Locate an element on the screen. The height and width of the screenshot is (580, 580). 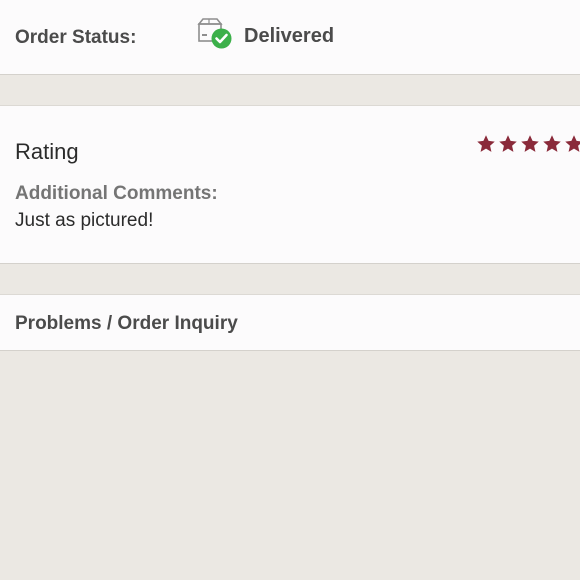
order-status-label: Order Status: is located at coordinates (76, 37).